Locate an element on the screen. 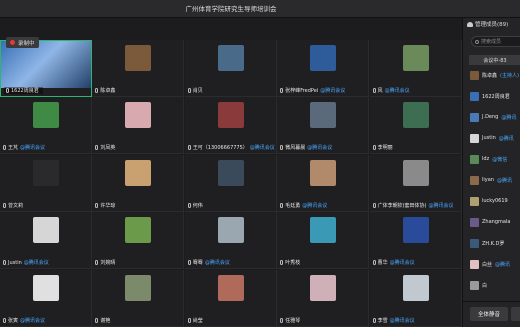 This screenshot has width=520, height=327. participant-tile: 曹华 @腾讯会议 is located at coordinates (415, 241).